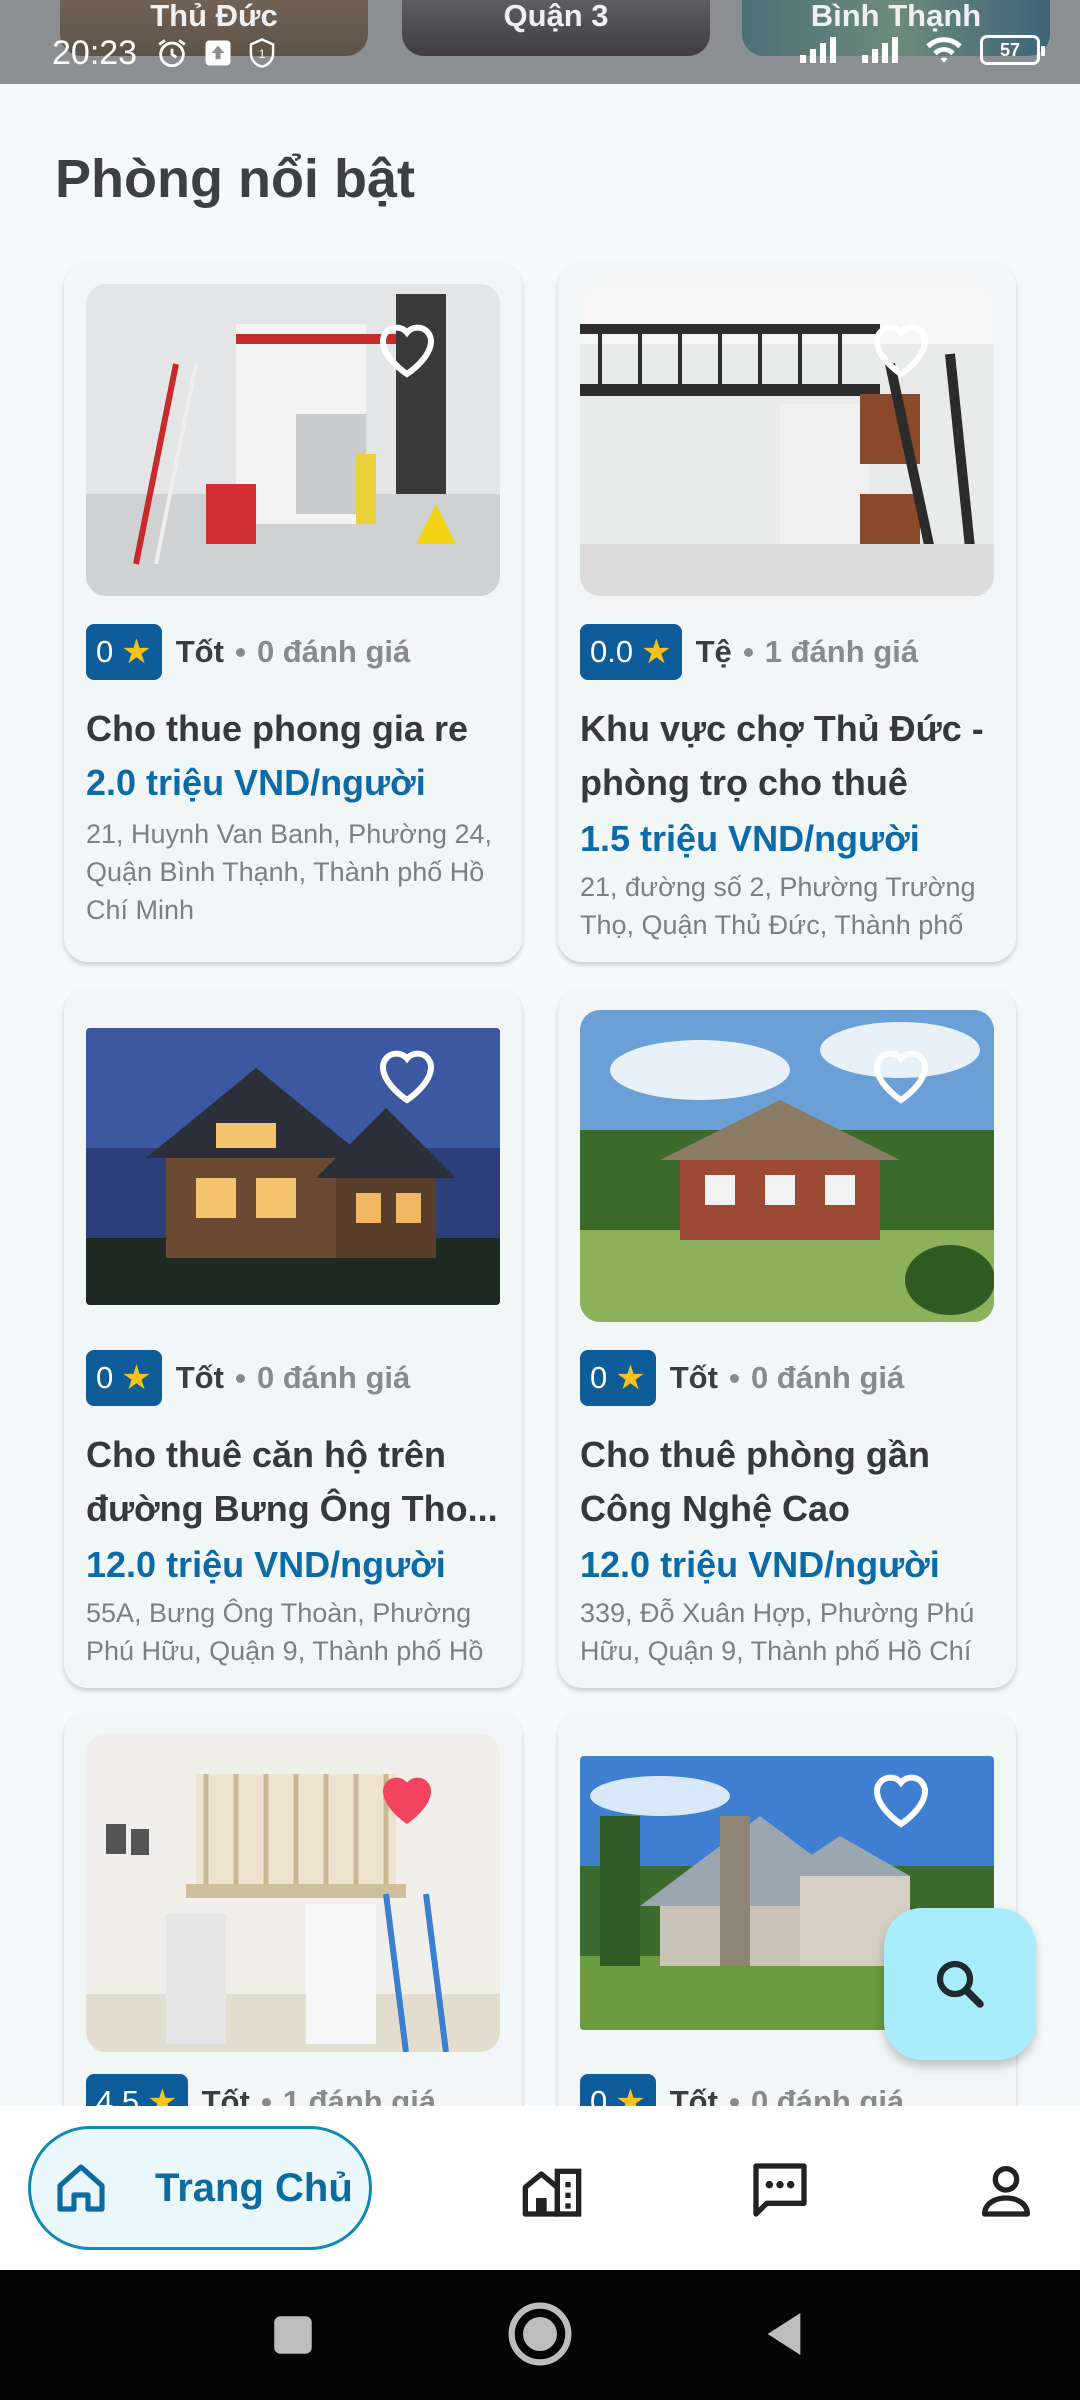  I want to click on search-icon, so click(960, 1984).